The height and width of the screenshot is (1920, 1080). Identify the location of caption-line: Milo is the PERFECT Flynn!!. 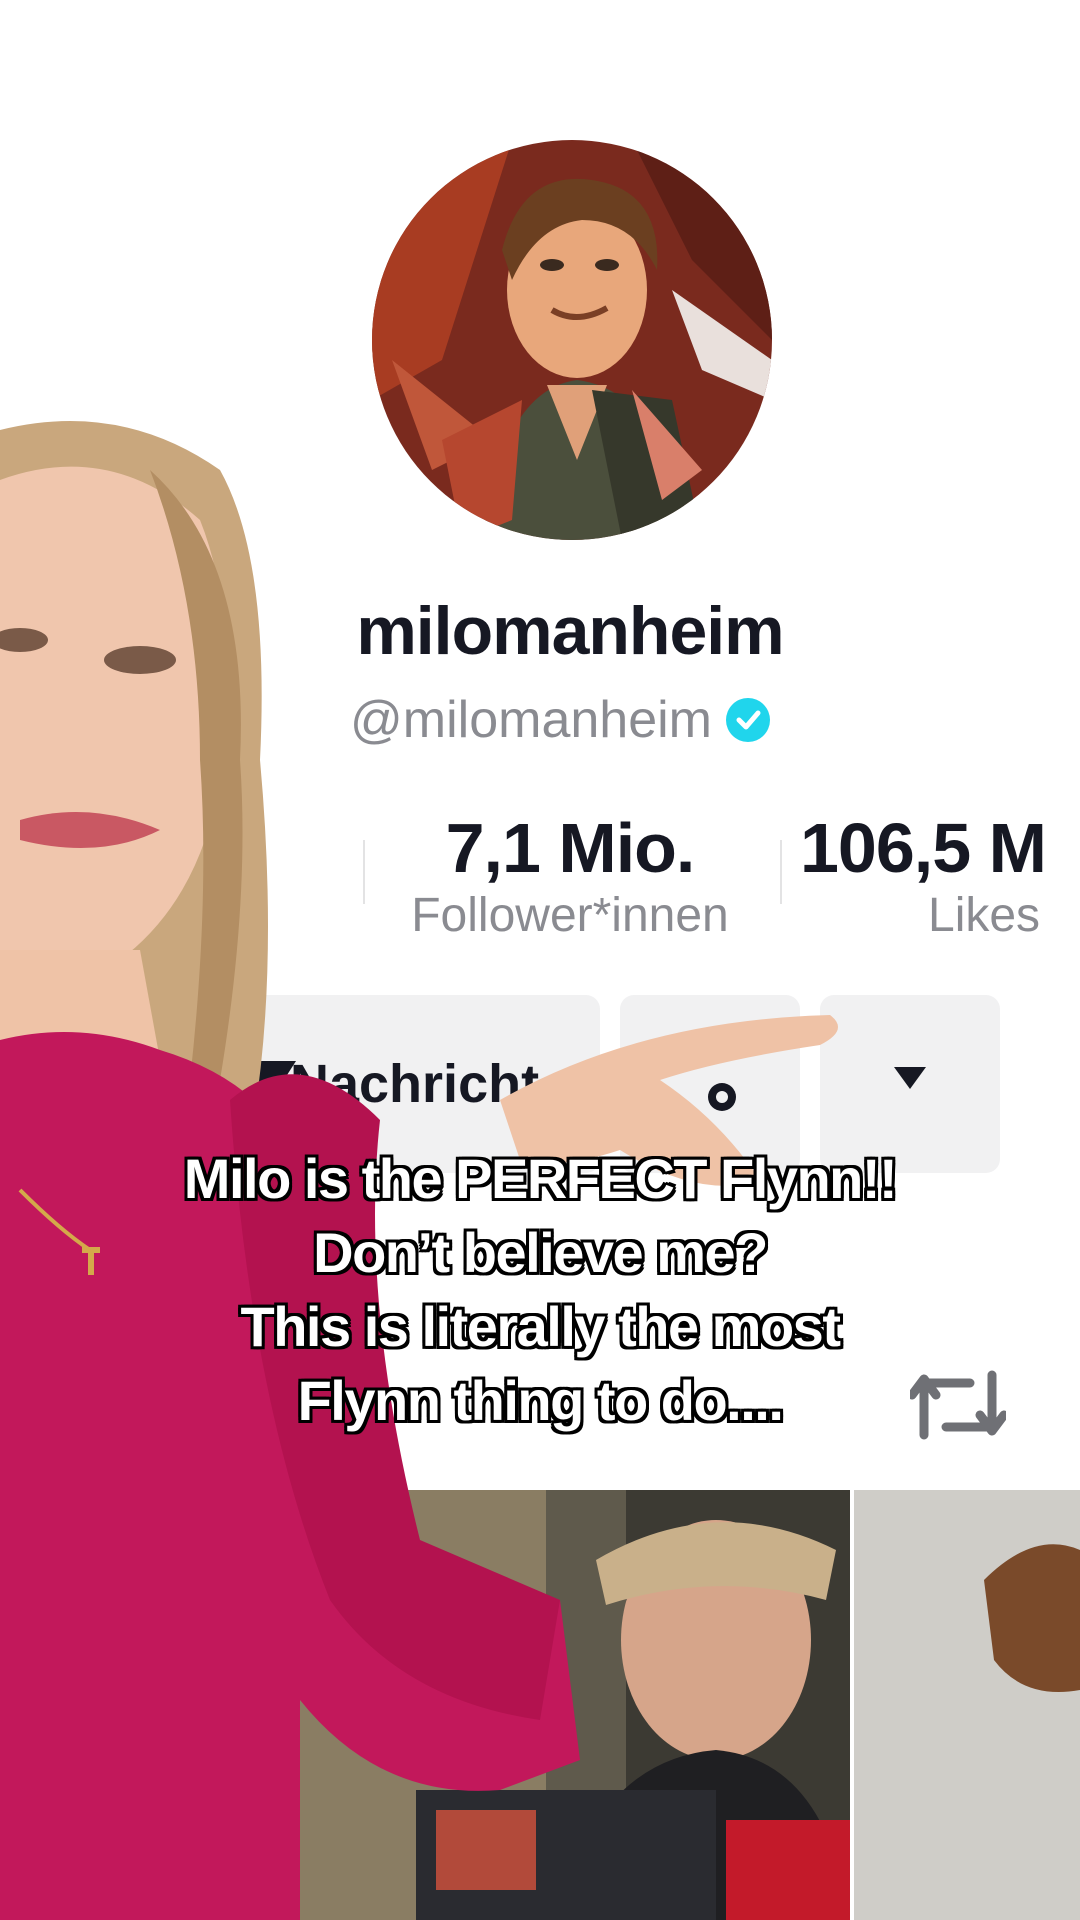
(540, 1178).